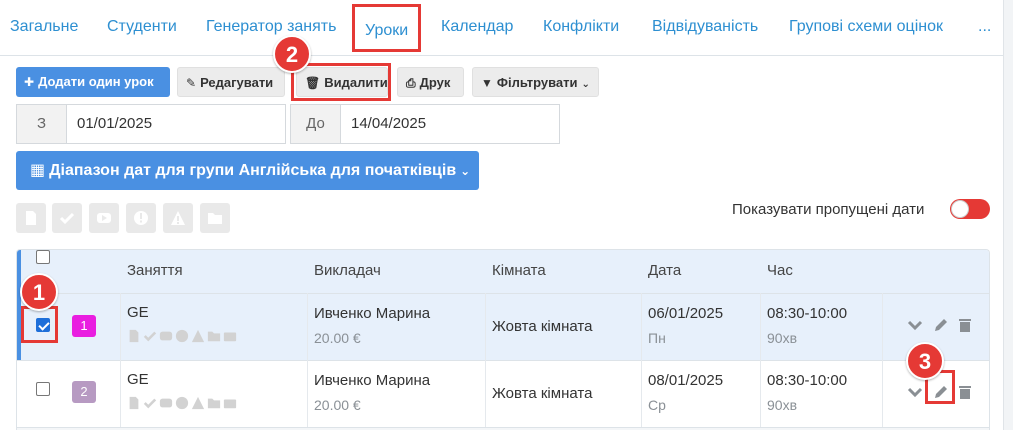 The image size is (1013, 430). I want to click on file-status-button, so click(31, 218).